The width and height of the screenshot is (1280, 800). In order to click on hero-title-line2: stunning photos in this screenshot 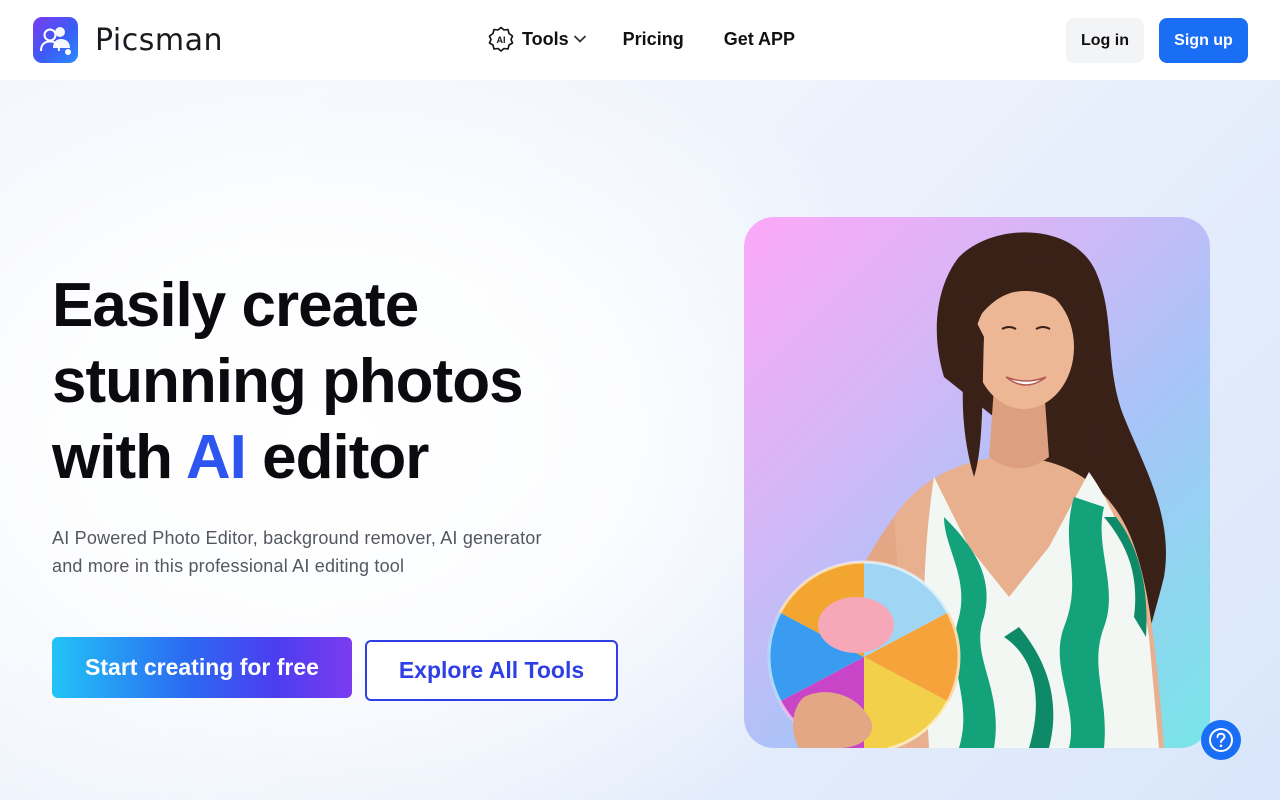, I will do `click(288, 381)`.